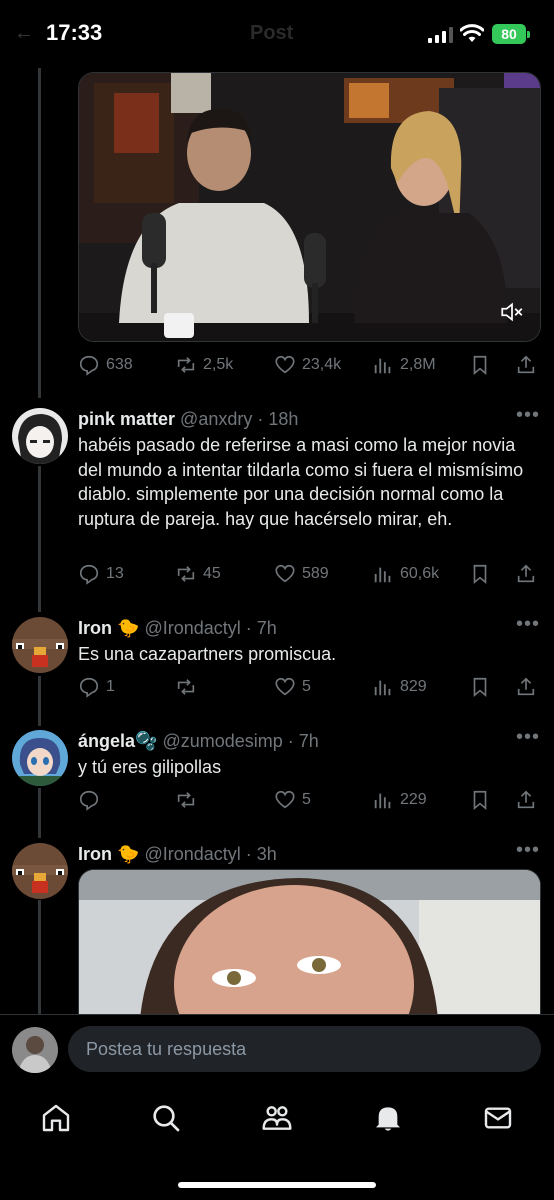 Image resolution: width=554 pixels, height=1200 pixels. What do you see at coordinates (388, 1118) in the screenshot?
I see `tab-notifications` at bounding box center [388, 1118].